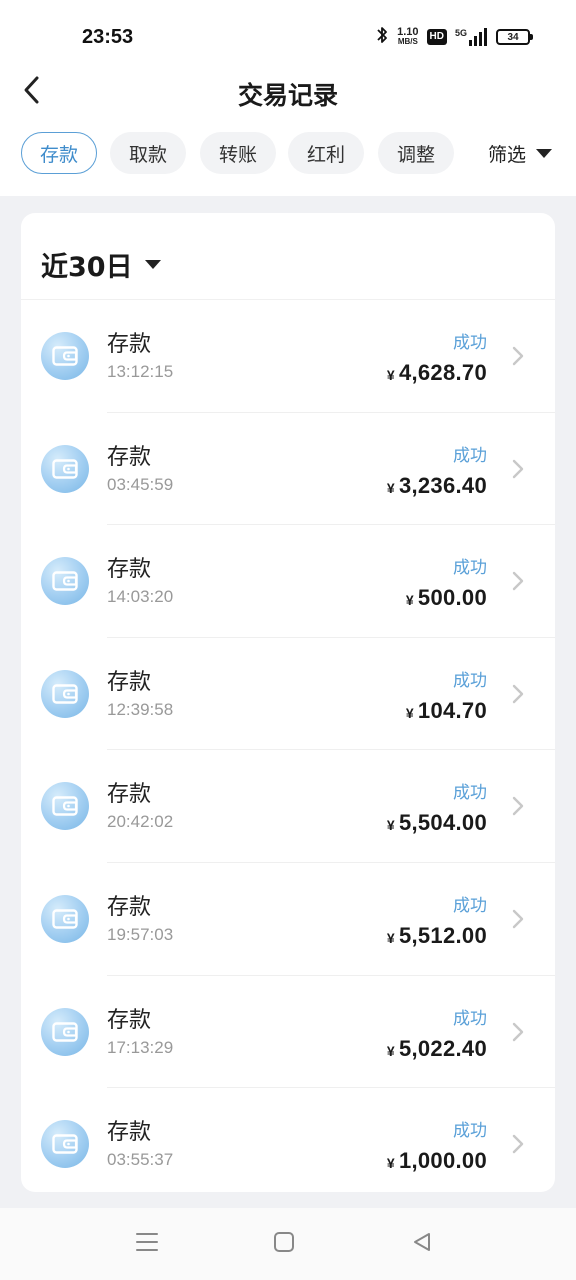 Image resolution: width=576 pixels, height=1280 pixels. Describe the element at coordinates (288, 1140) in the screenshot. I see `transaction-row: 存款 03:55:37 成功 ¥1,000.00` at that location.